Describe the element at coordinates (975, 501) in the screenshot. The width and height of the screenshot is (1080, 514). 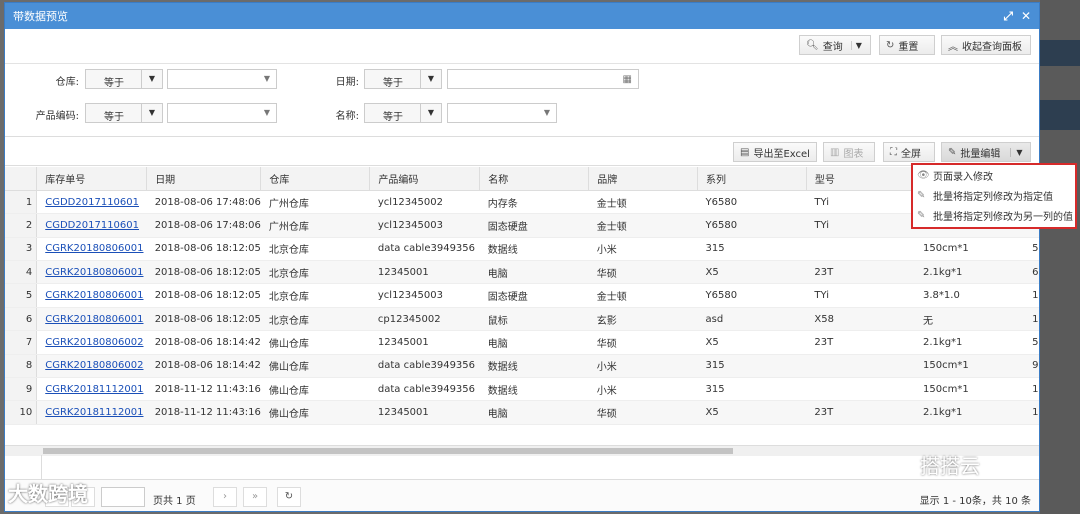
I see `record-summary: 显示 1 - 10条，共 10 条` at that location.